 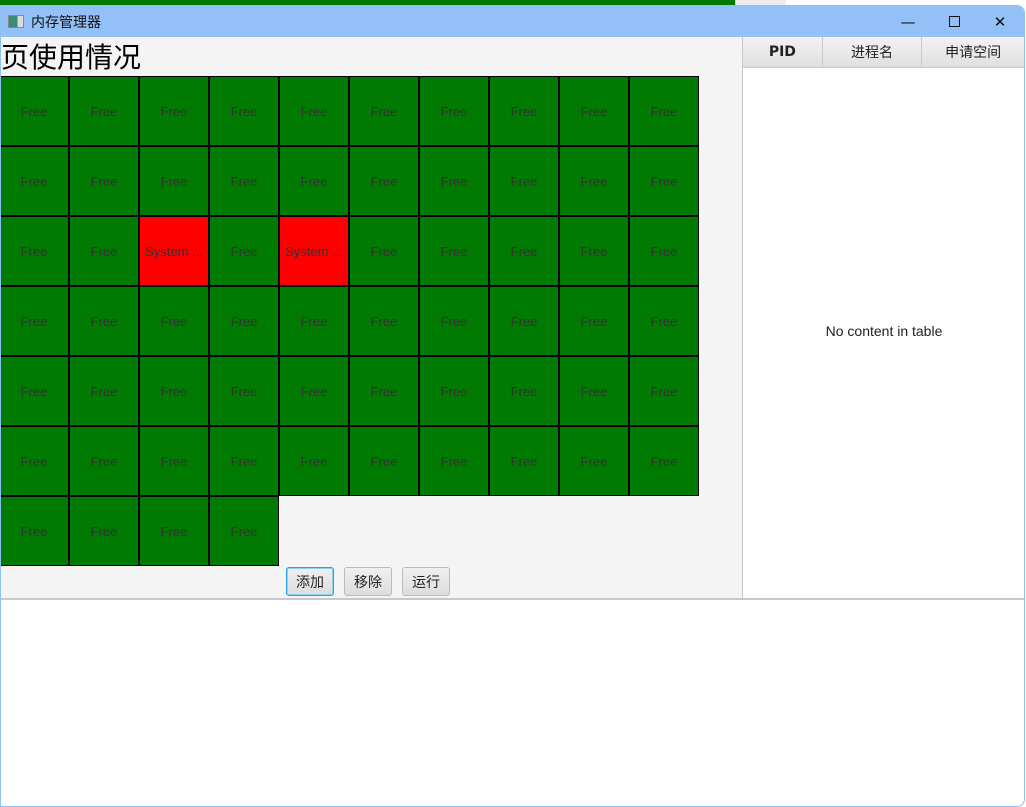 I want to click on minimize-icon: —, so click(x=908, y=21).